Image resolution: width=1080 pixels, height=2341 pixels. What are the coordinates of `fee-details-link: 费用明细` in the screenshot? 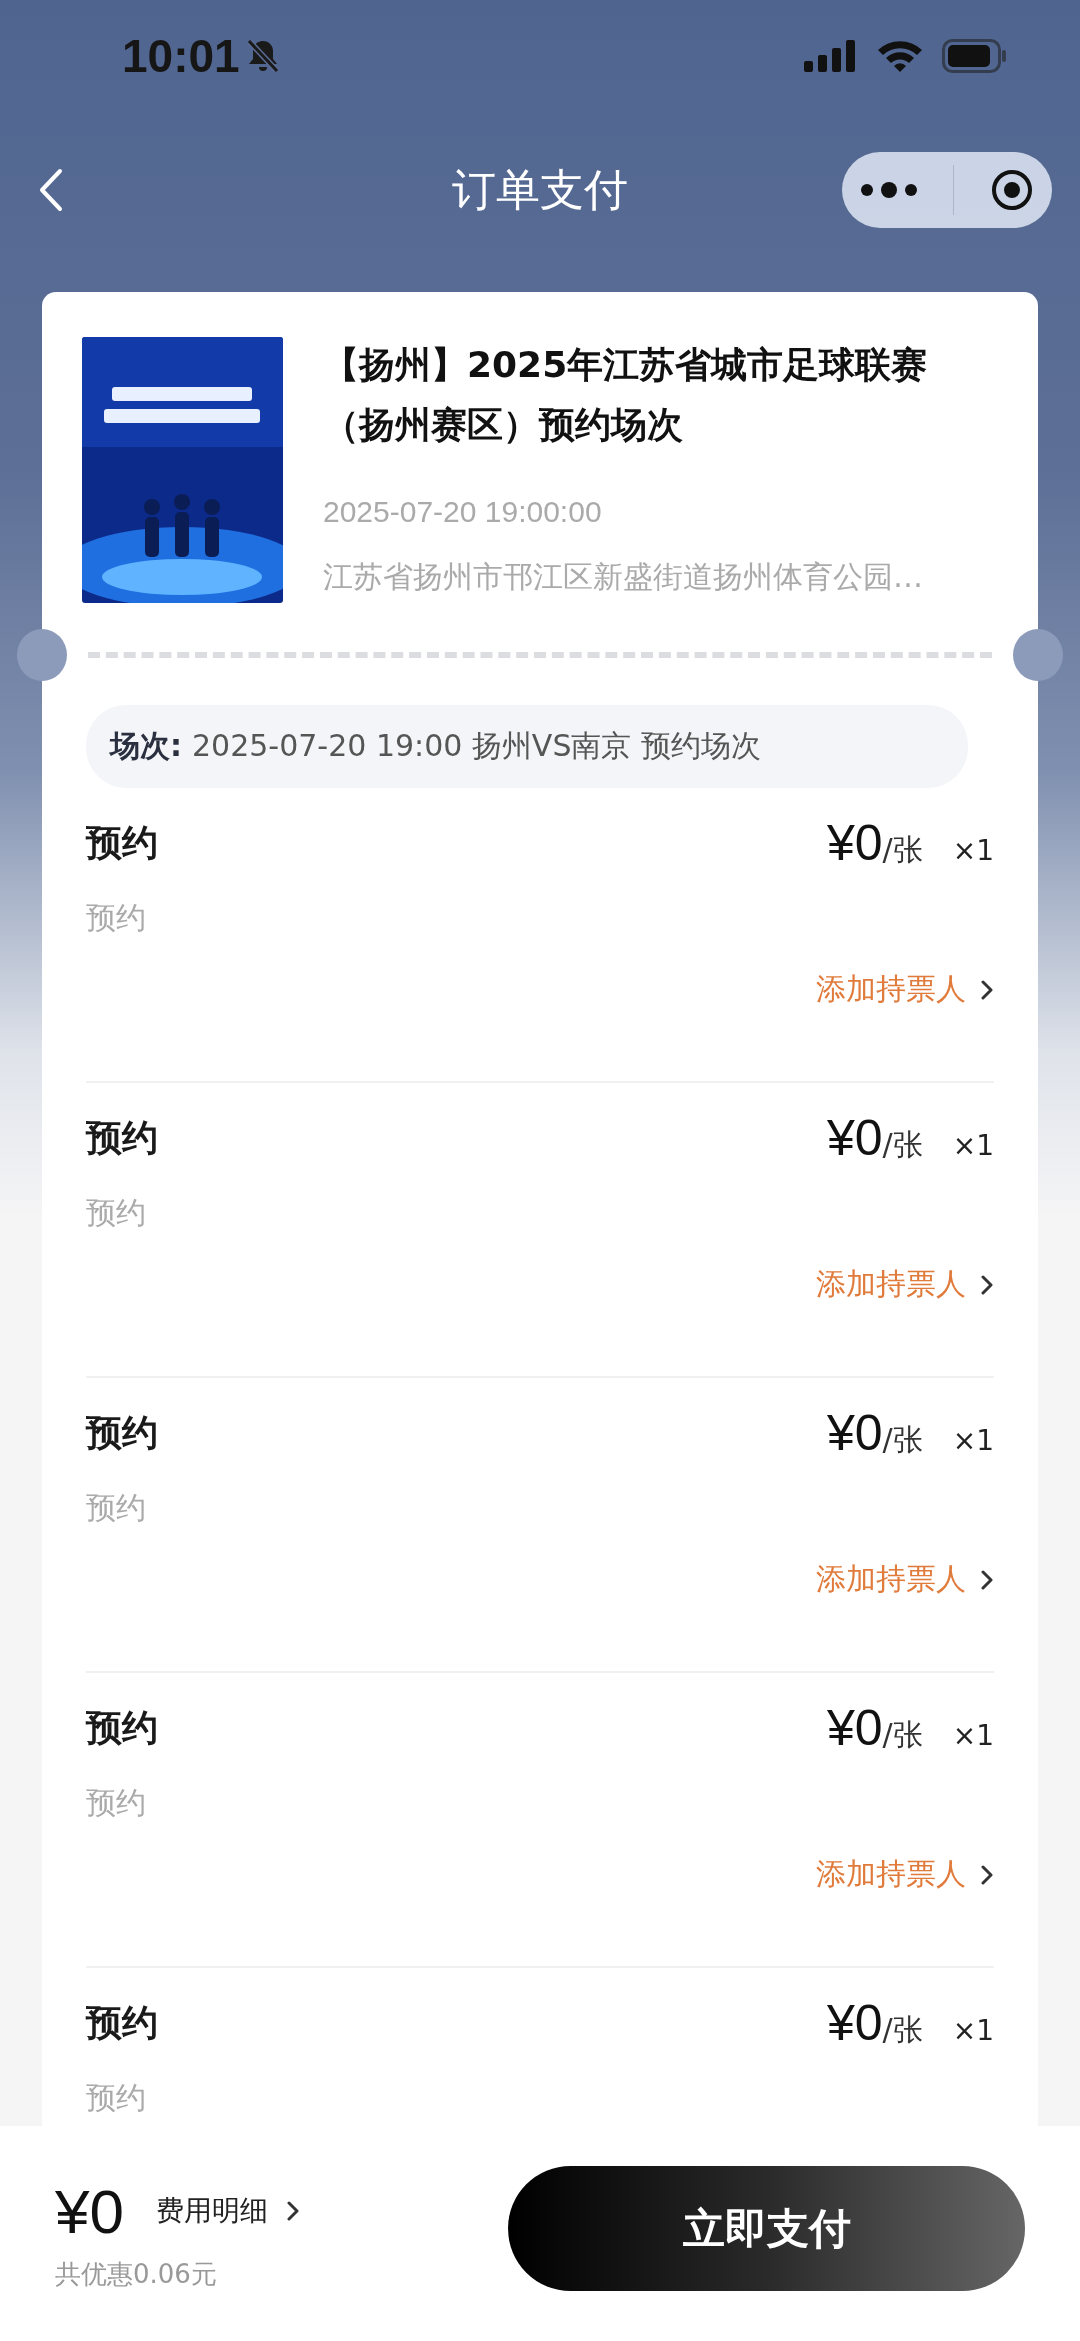 It's located at (211, 2211).